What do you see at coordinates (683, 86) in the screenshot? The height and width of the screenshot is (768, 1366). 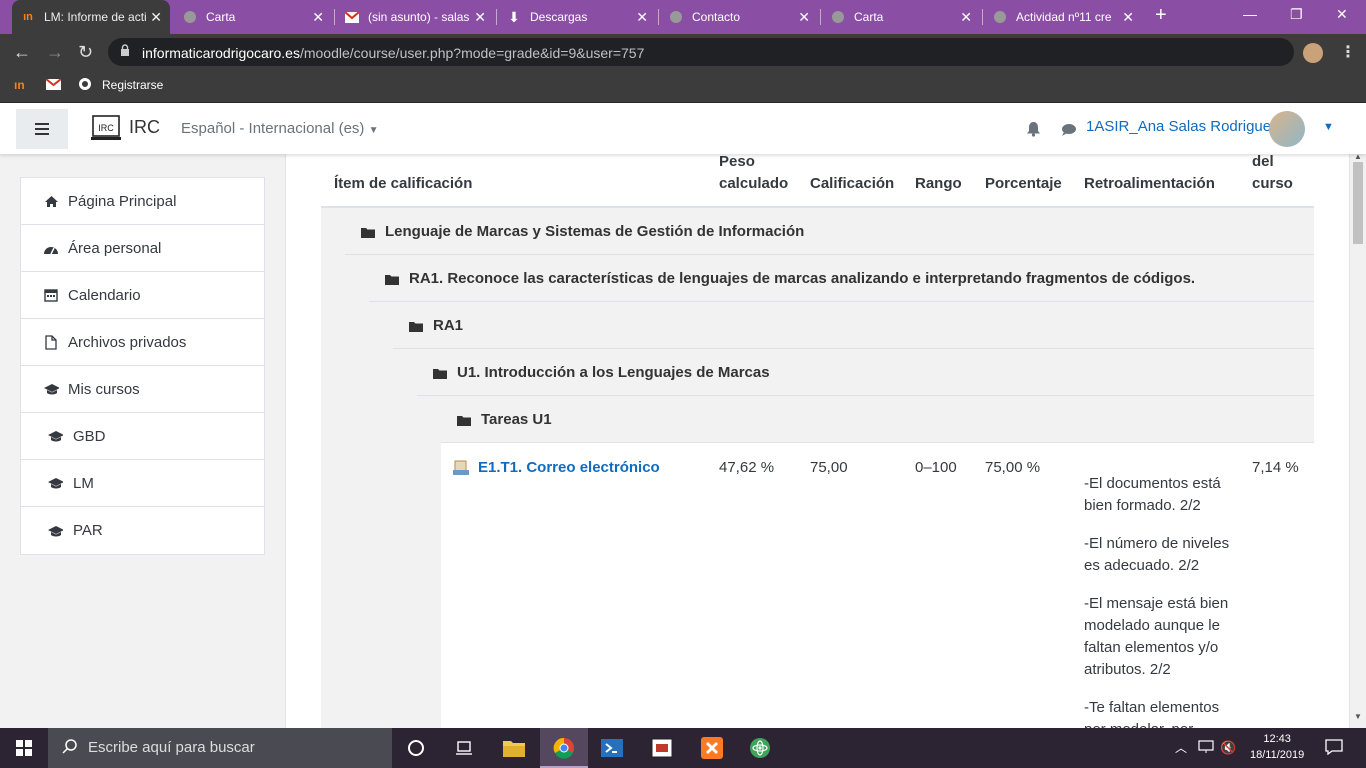 I see `bookmarks-bar: ın Registrarse` at bounding box center [683, 86].